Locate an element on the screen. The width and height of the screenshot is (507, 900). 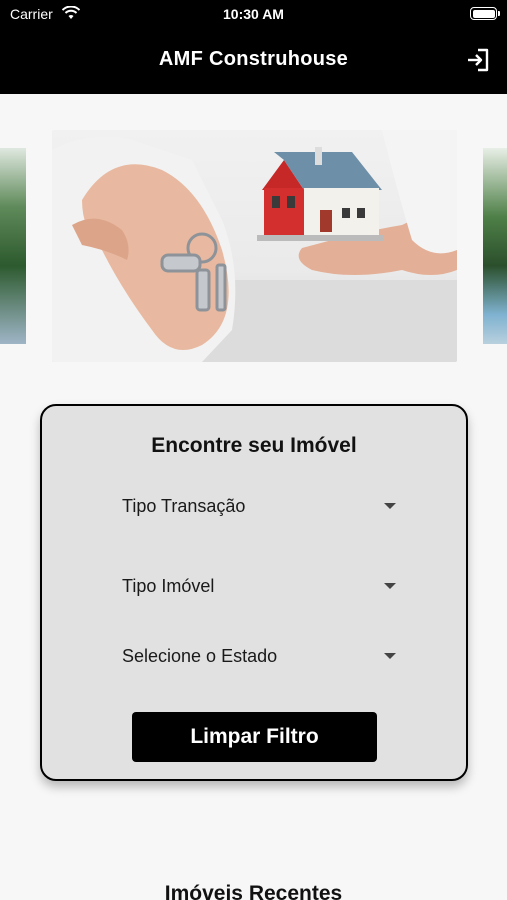
clear-filter-button: Limpar Filtro is located at coordinates (254, 737).